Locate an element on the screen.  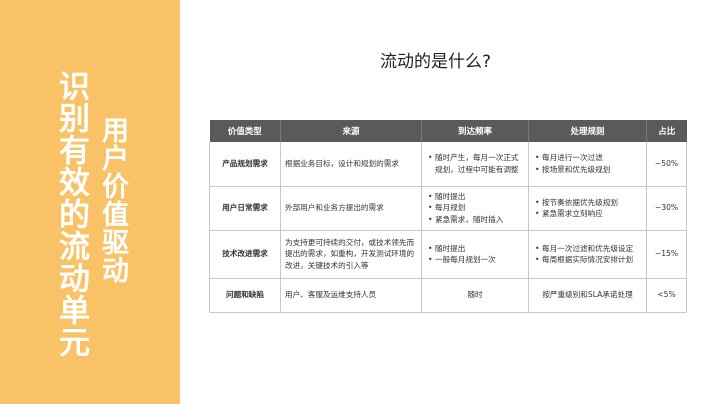
table-row: 问题和缺陷 用户、客服及运维支持人员 随时 按严重级别和SLA承诺处理 <5% is located at coordinates (448, 295).